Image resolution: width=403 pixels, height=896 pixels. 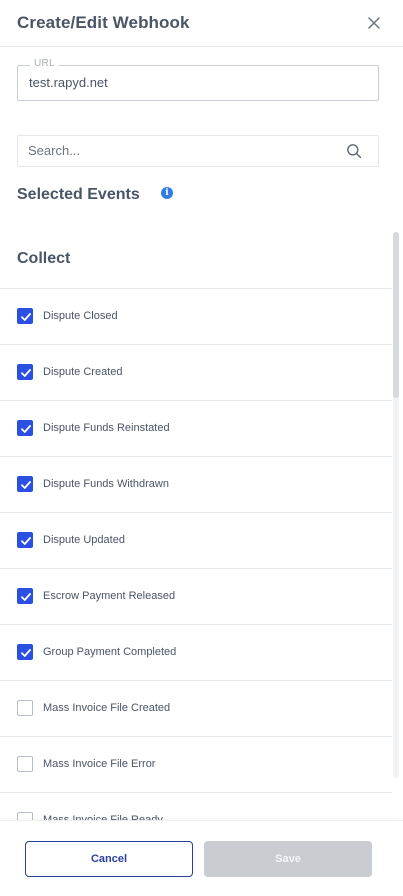 What do you see at coordinates (109, 859) in the screenshot?
I see `cancel-button: Cancel` at bounding box center [109, 859].